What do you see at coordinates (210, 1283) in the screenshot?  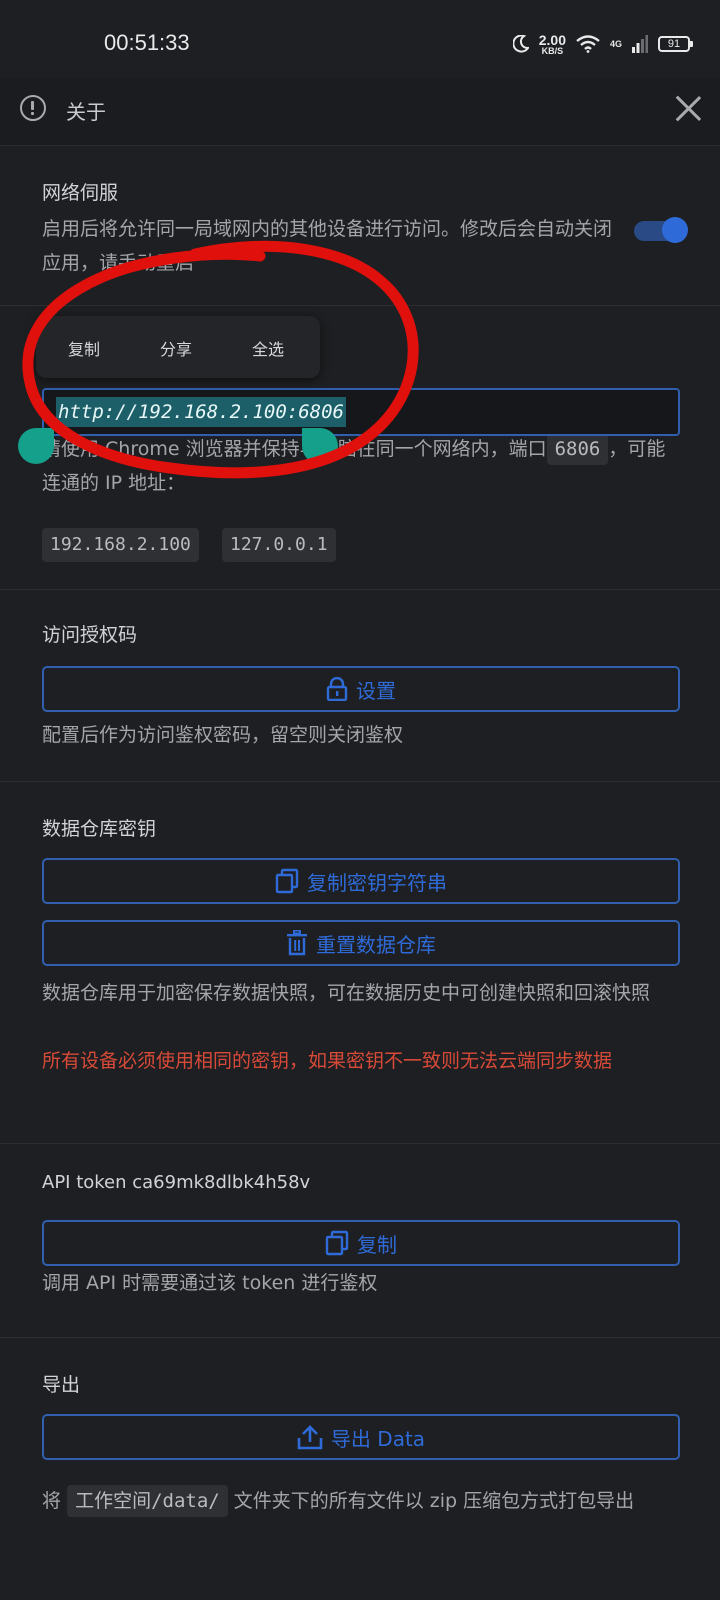 I see `api-token-description: 调用 API 时需要通过该 token 进行鉴权` at bounding box center [210, 1283].